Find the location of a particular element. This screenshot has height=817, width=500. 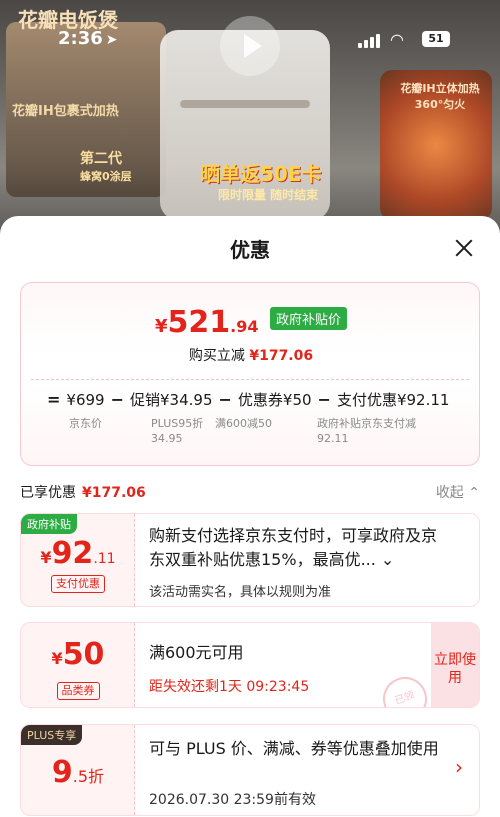

status-time: 2:36 ➤ is located at coordinates (88, 38).